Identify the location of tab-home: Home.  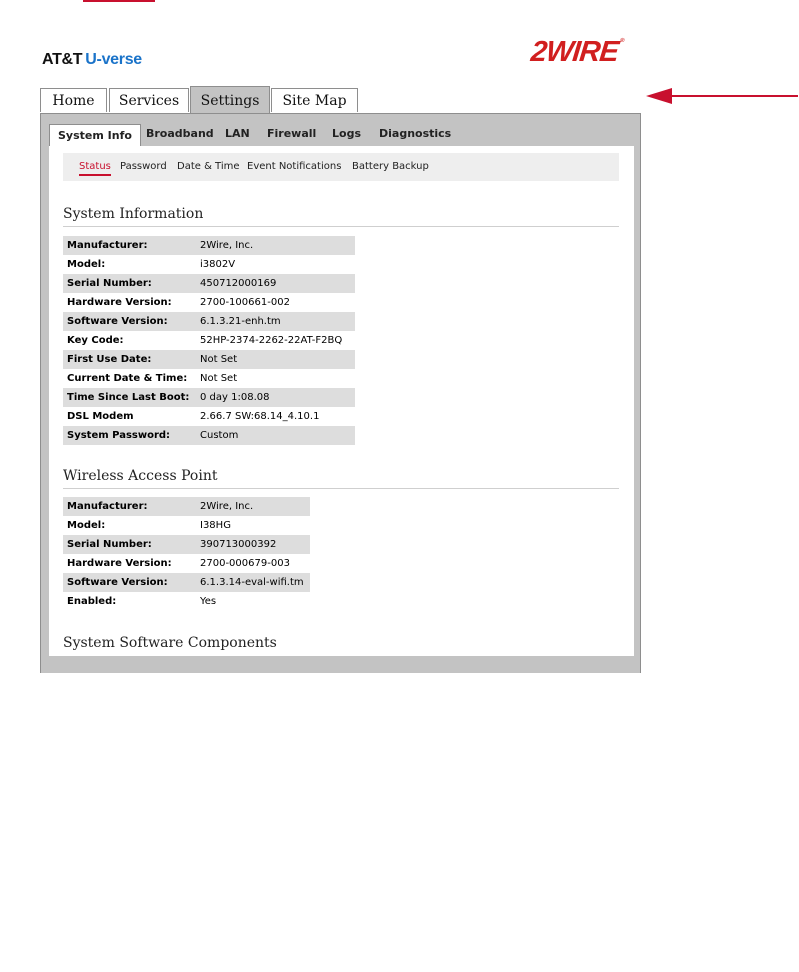
(73, 100).